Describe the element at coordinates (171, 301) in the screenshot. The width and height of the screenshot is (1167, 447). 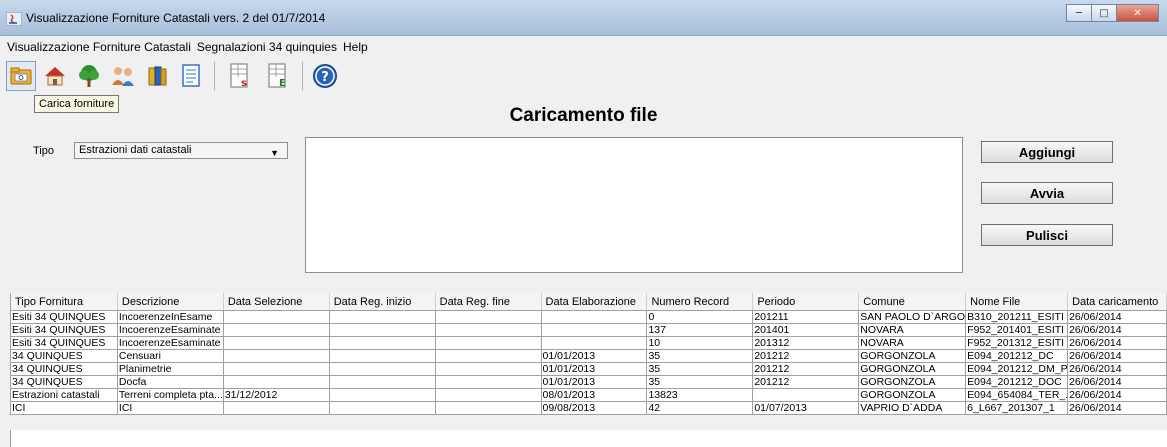
I see `column-header: Descrizione` at that location.